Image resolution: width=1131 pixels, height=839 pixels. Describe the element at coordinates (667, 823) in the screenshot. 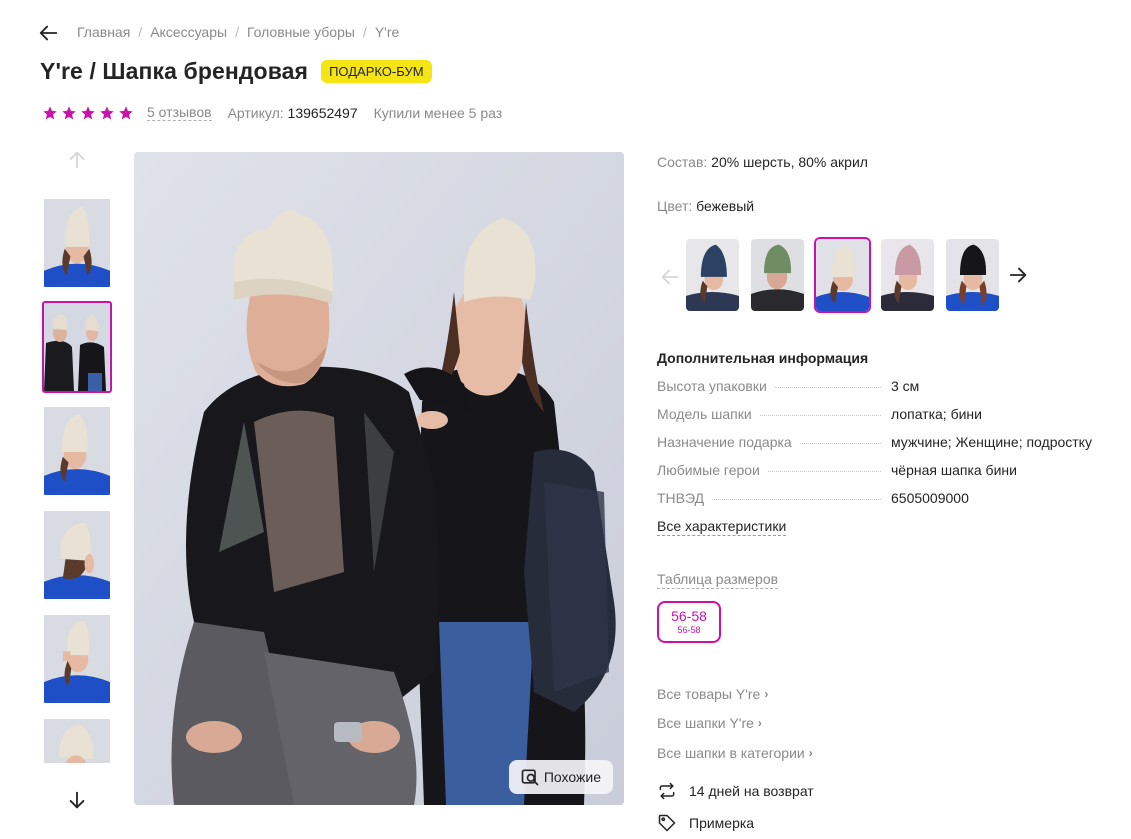

I see `tag-icon` at that location.